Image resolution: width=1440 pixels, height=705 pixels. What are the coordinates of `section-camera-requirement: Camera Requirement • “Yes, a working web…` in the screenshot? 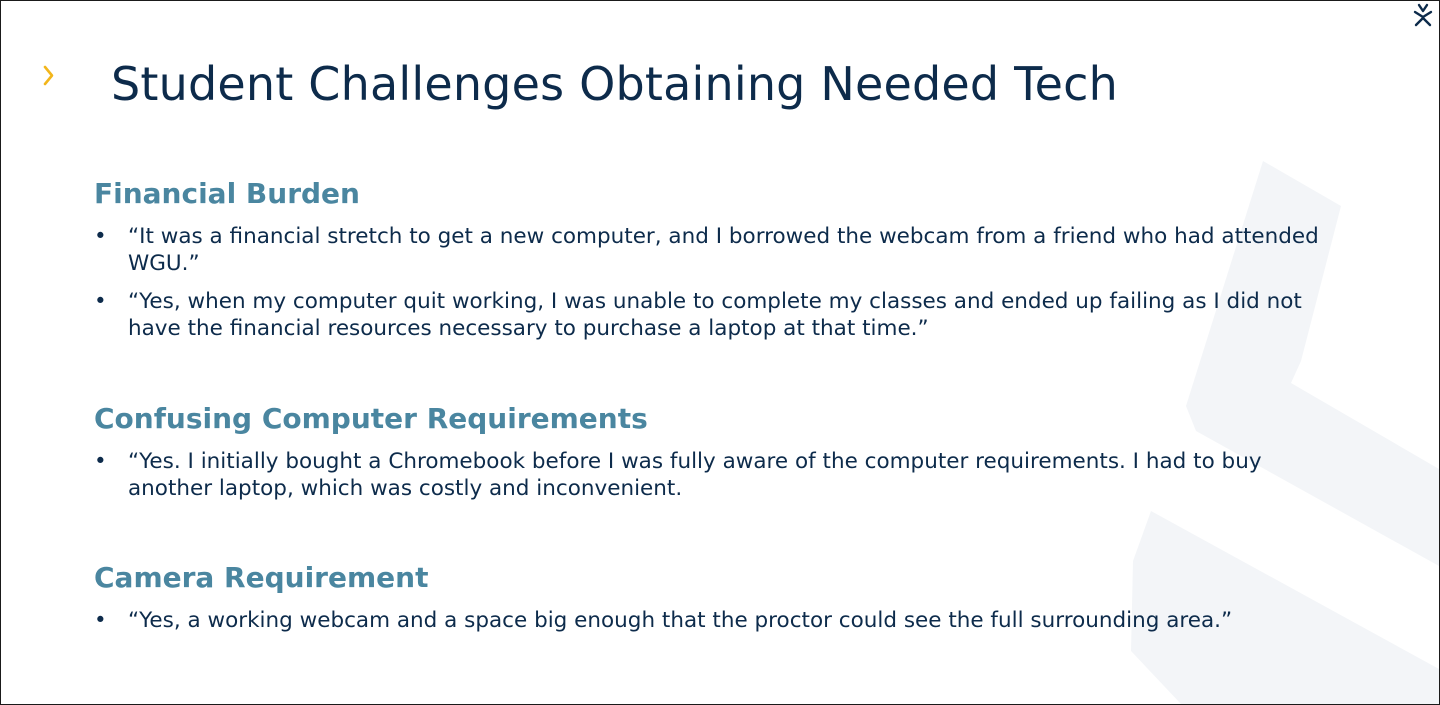 It's located at (714, 598).